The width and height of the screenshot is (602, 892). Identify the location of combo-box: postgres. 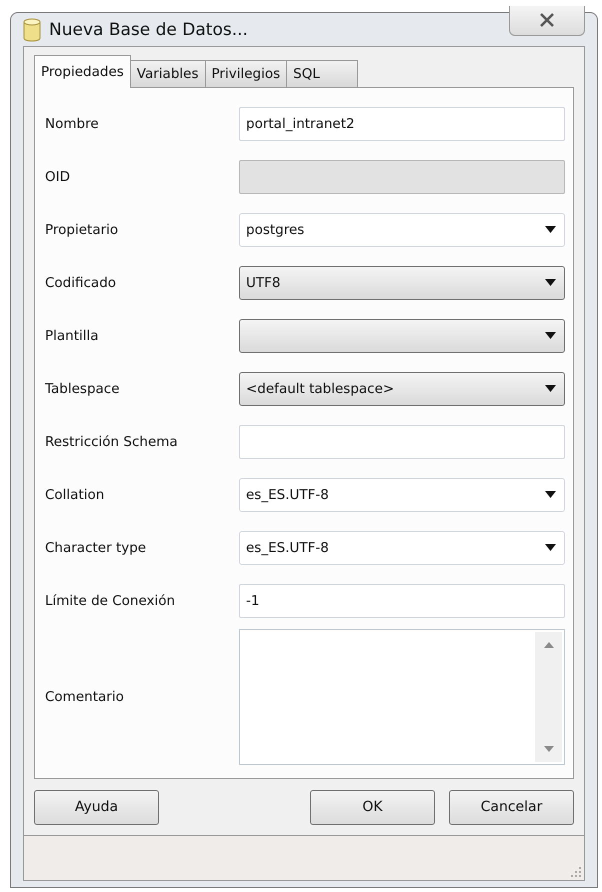
(402, 229).